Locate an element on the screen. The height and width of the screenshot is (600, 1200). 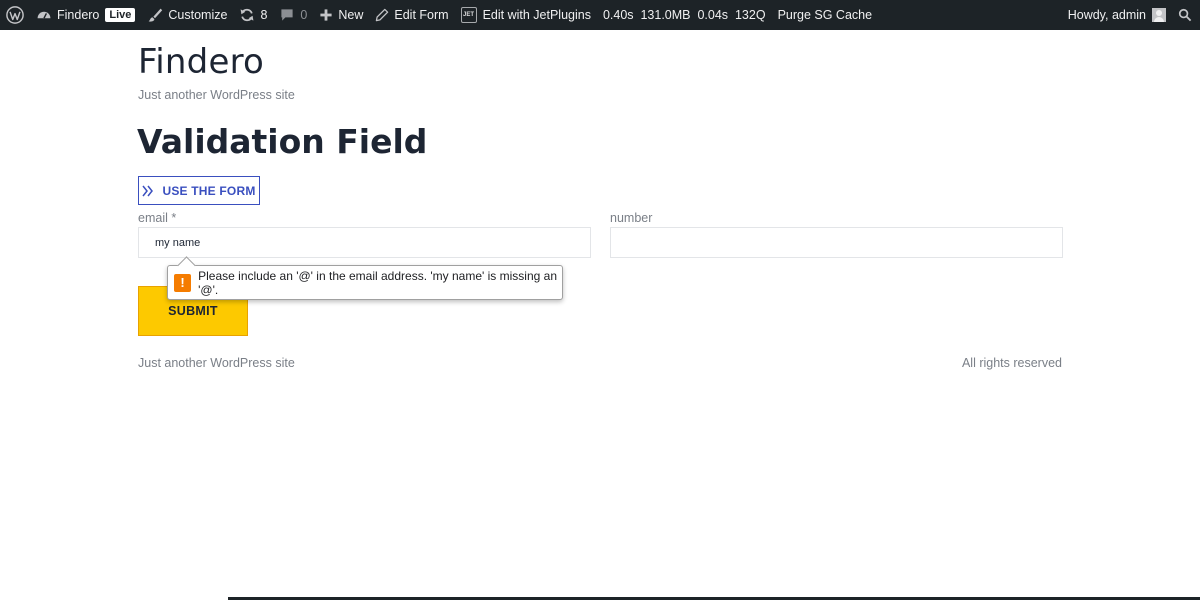
site-title: Findero is located at coordinates (201, 62).